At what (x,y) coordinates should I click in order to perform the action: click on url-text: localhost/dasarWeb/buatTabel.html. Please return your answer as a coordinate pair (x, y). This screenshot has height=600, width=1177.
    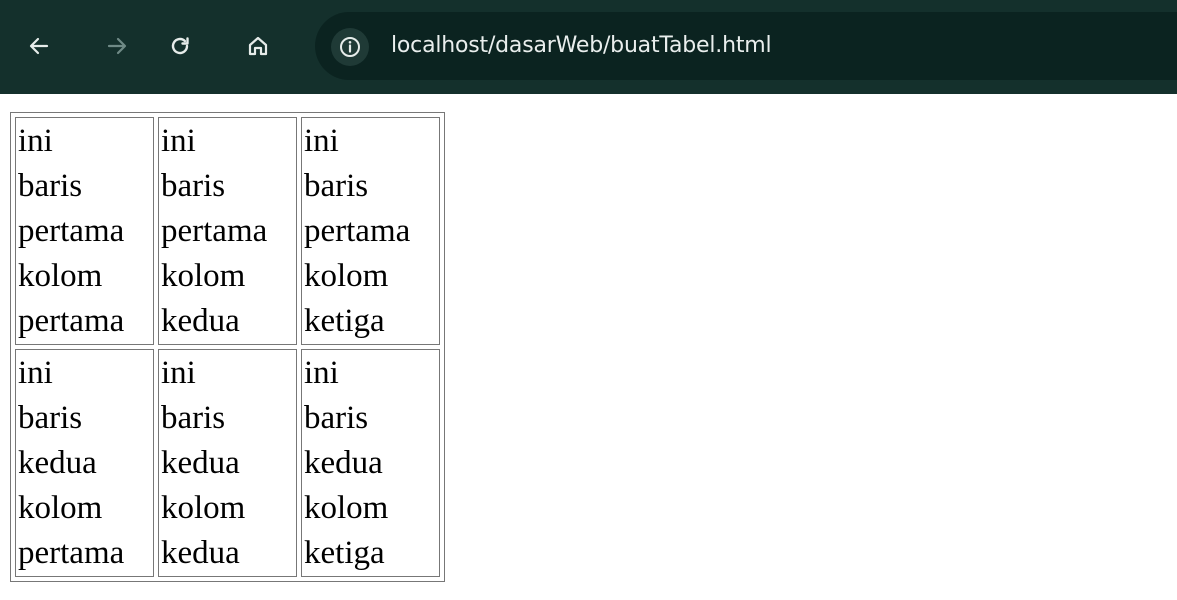
    Looking at the image, I should click on (581, 46).